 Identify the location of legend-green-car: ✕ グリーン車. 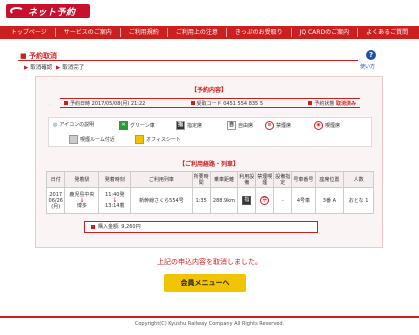
(137, 125).